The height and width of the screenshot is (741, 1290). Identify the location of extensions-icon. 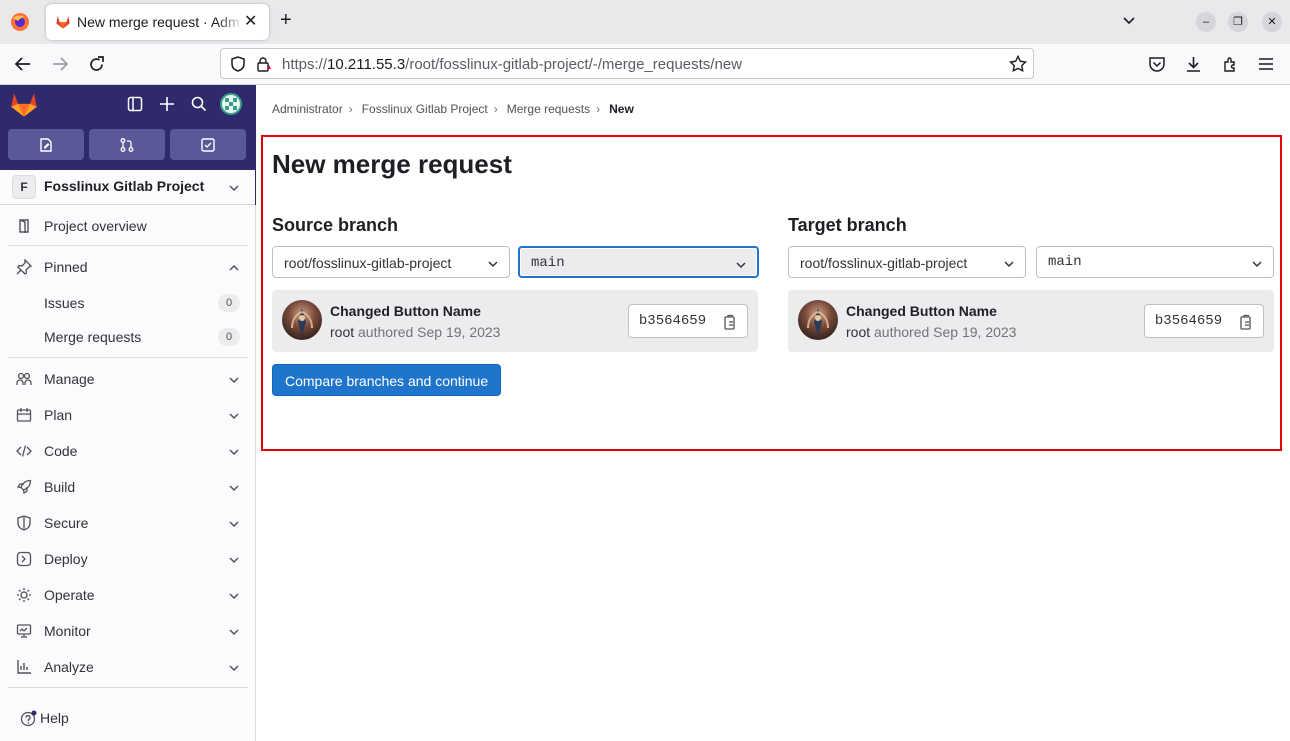
(1230, 64).